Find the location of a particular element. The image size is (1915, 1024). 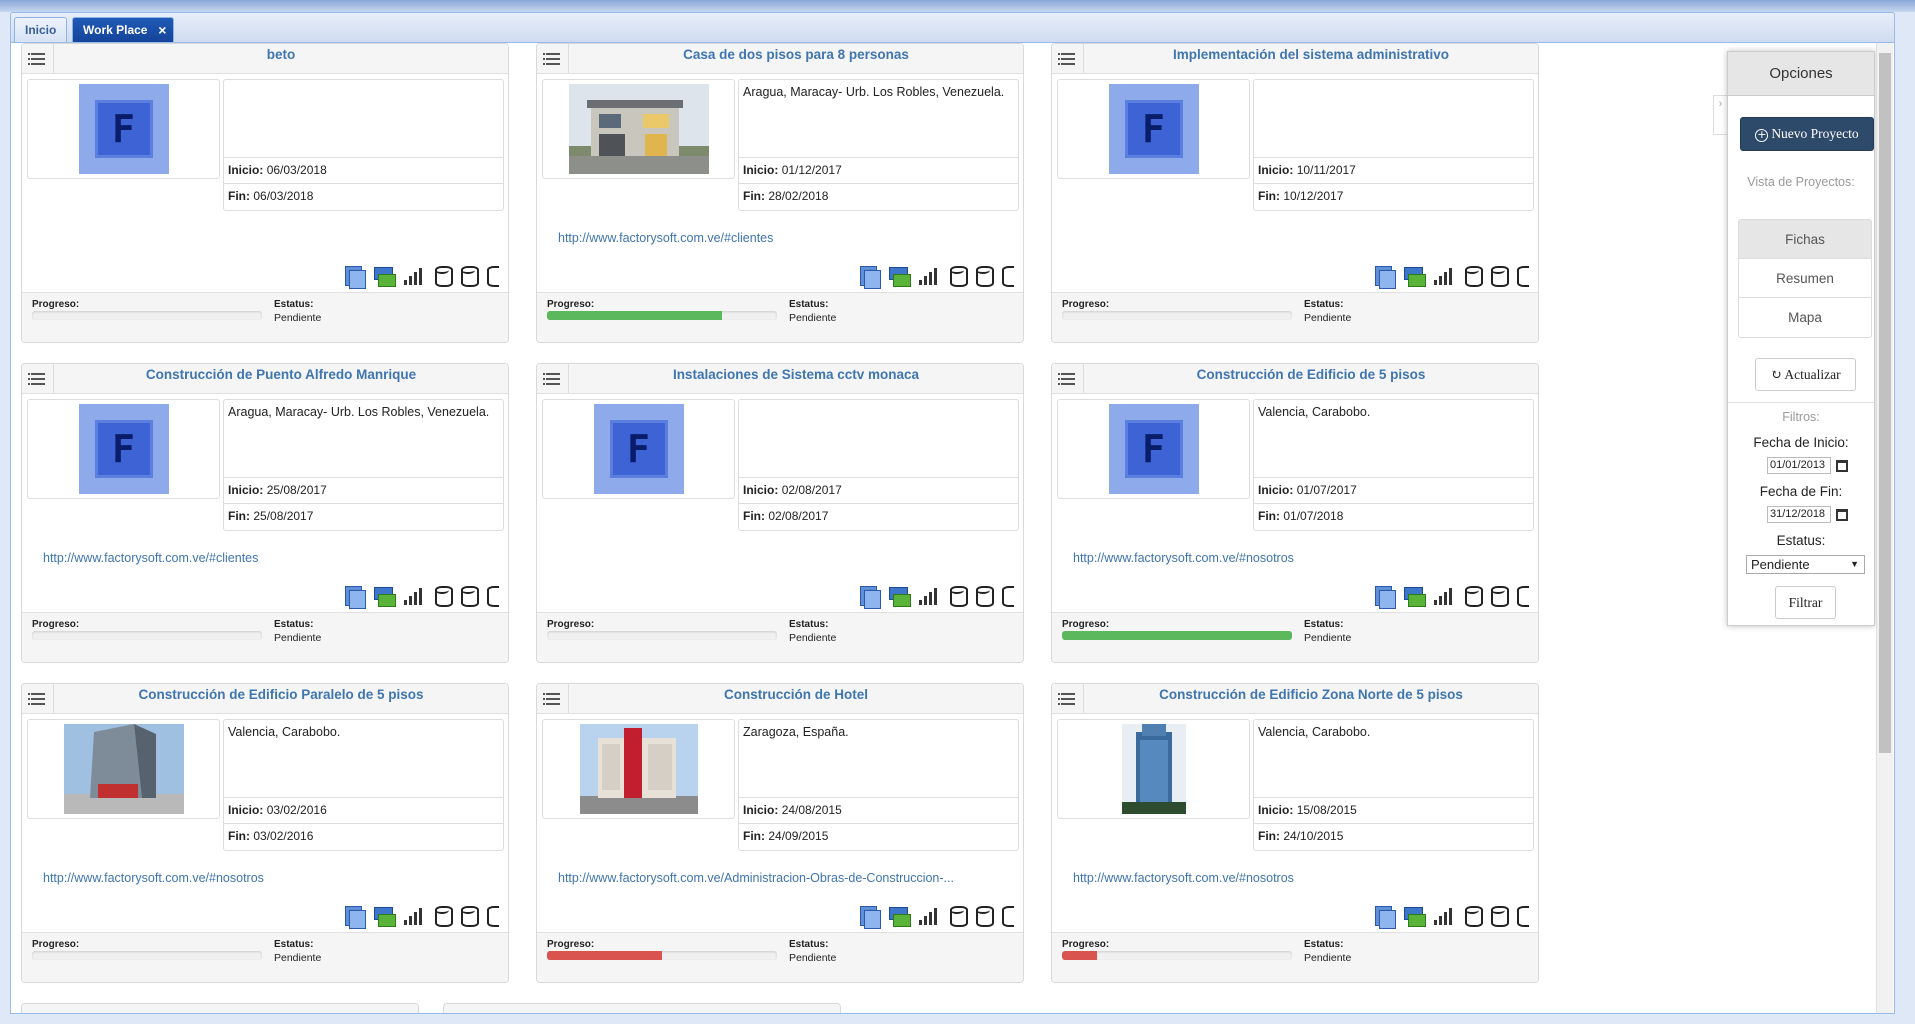

progress-label: Progreso: is located at coordinates (56, 944).